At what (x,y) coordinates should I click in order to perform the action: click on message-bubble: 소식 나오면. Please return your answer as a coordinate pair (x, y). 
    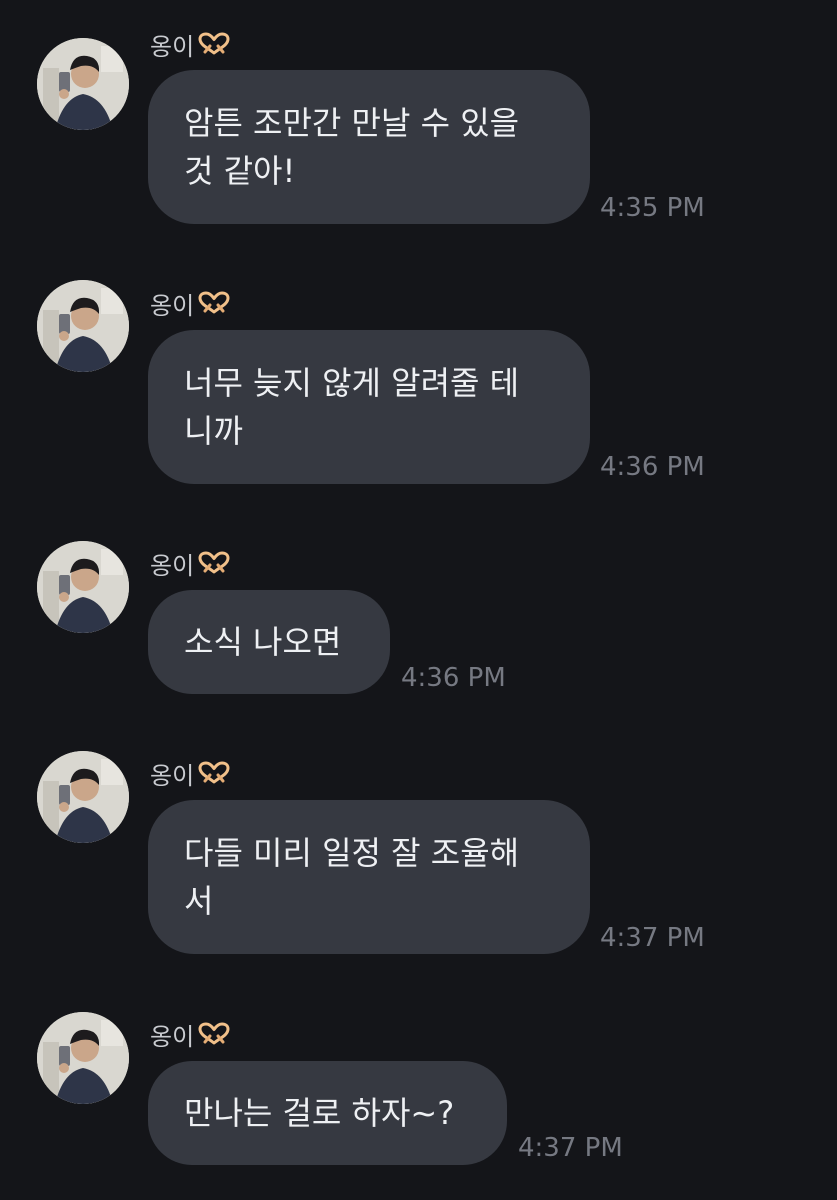
    Looking at the image, I should click on (269, 642).